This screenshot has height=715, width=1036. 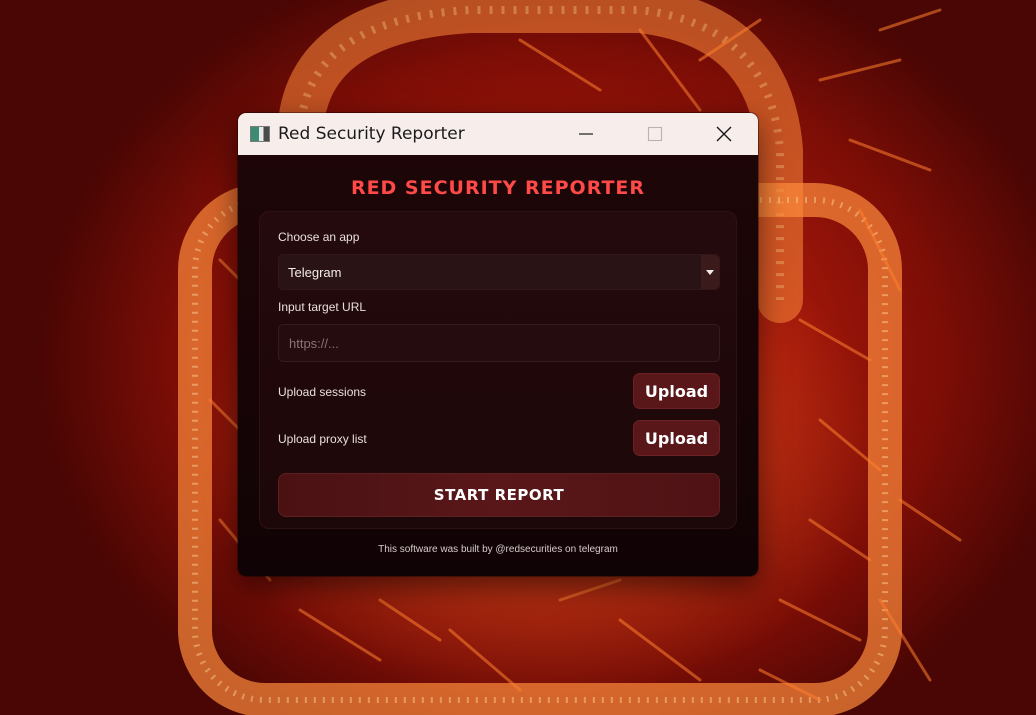 I want to click on upload-sessions-label: Upload sessions, so click(x=322, y=392).